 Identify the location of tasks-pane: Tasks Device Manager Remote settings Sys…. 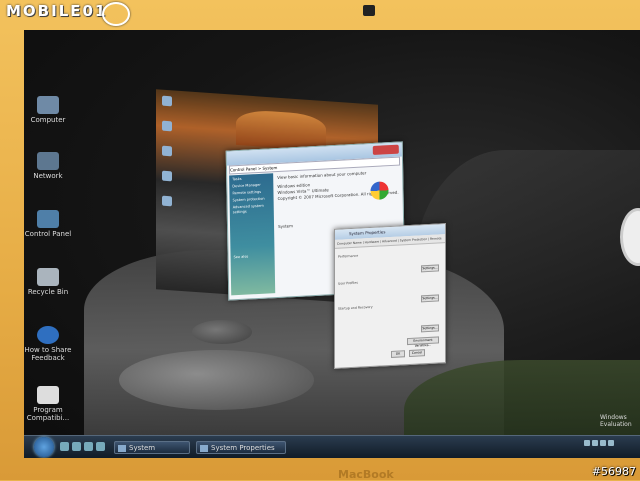
(252, 234).